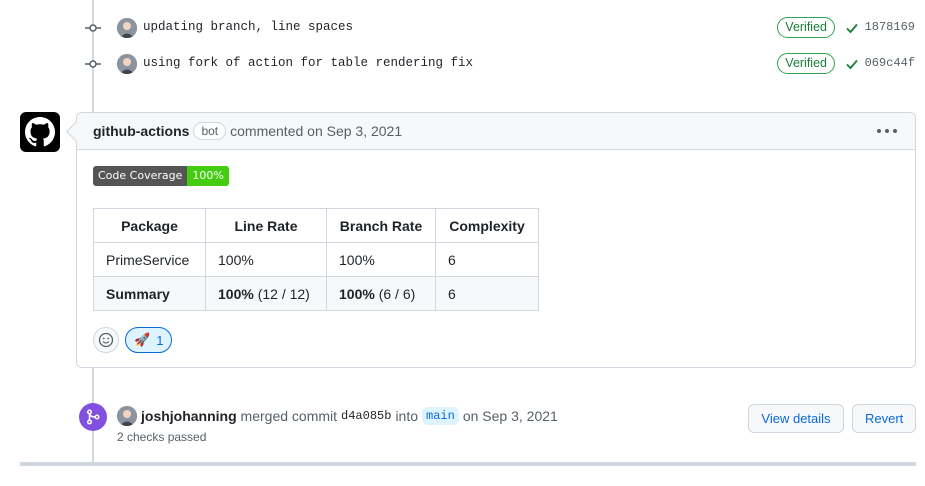 Image resolution: width=925 pixels, height=486 pixels. Describe the element at coordinates (161, 437) in the screenshot. I see `checks-status: 2 checks passed` at that location.